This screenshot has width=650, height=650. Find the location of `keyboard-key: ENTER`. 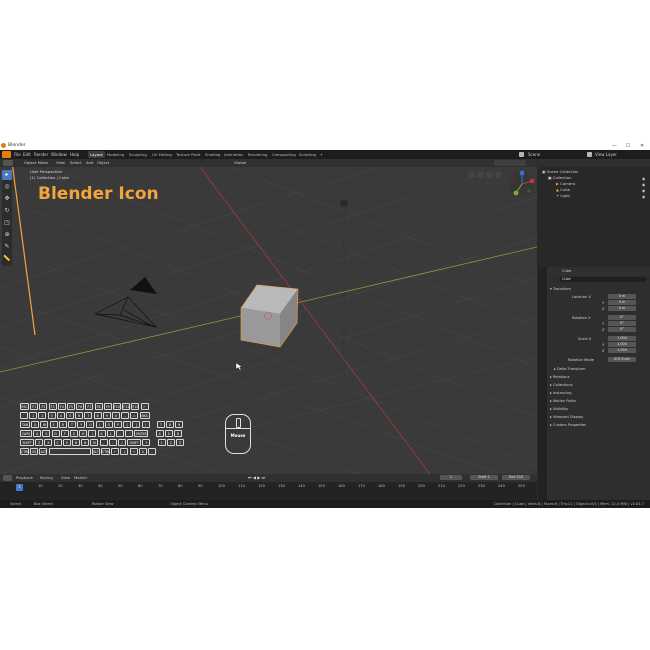

keyboard-key: ENTER is located at coordinates (141, 433).